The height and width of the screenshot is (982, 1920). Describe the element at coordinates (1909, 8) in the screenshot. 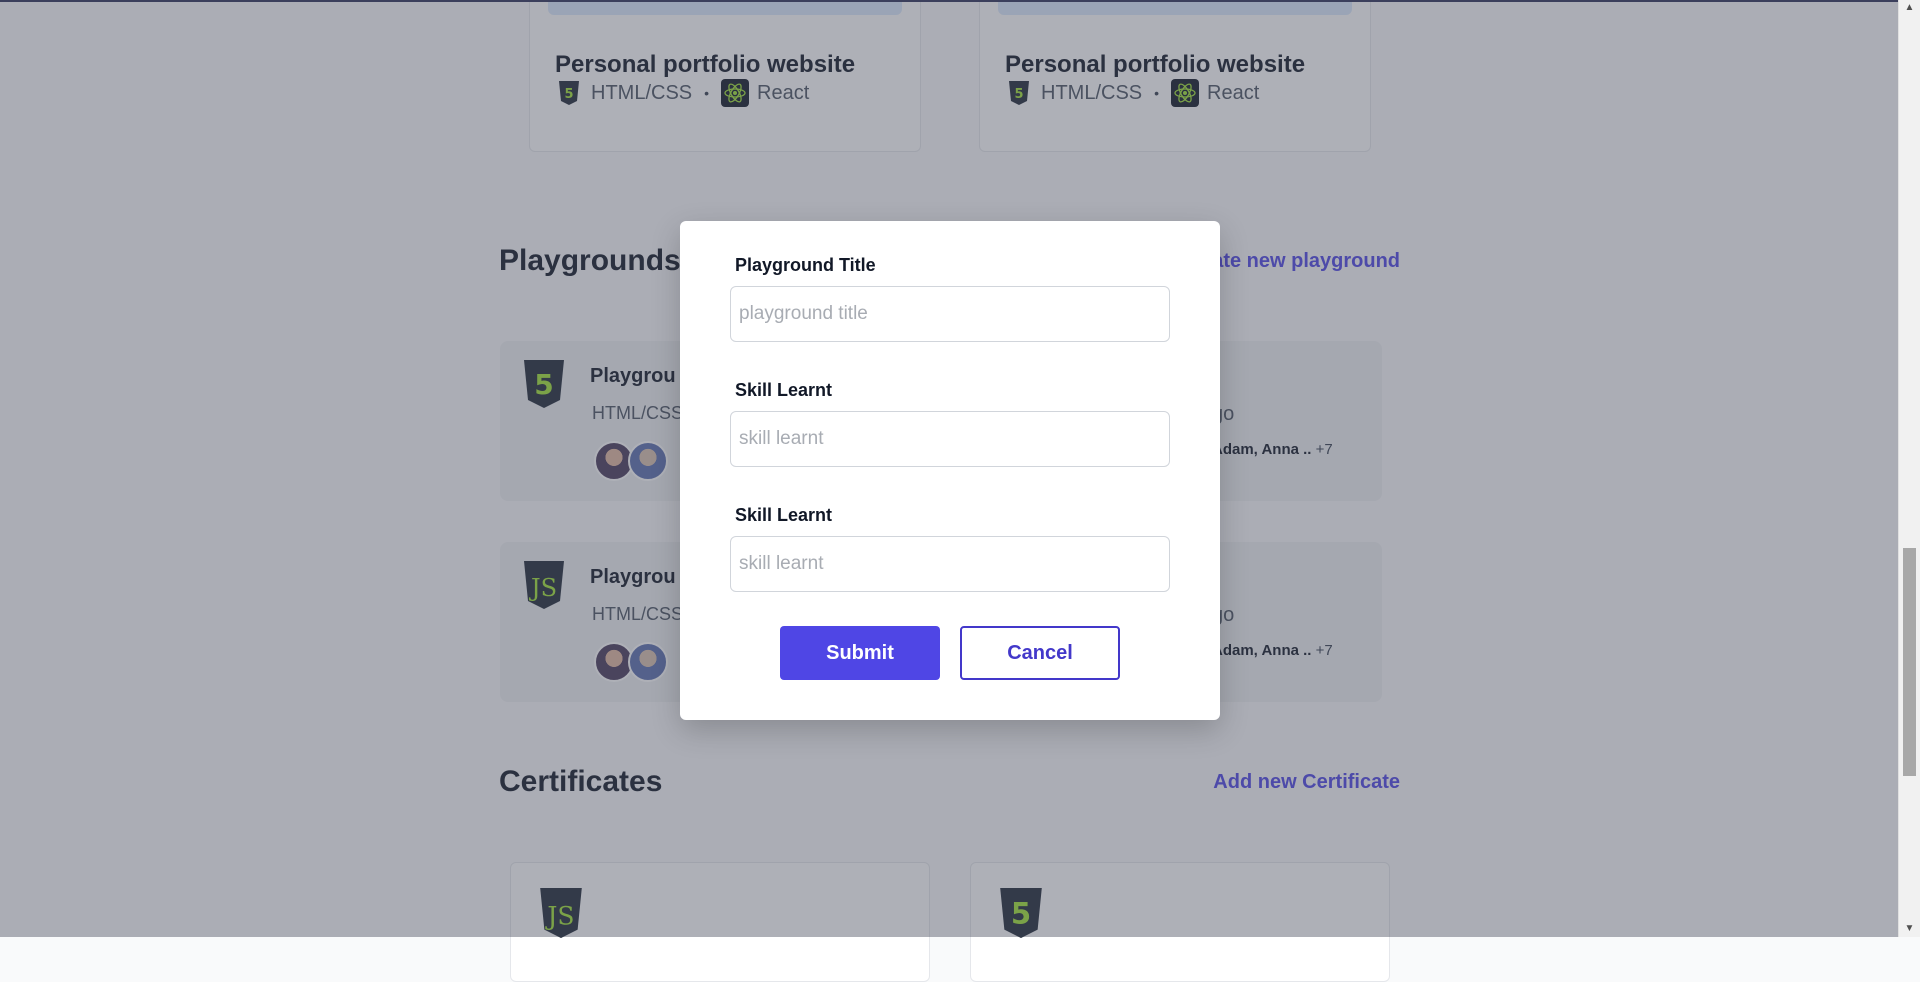

I see `scroll-up-arrow-icon: ▲` at that location.